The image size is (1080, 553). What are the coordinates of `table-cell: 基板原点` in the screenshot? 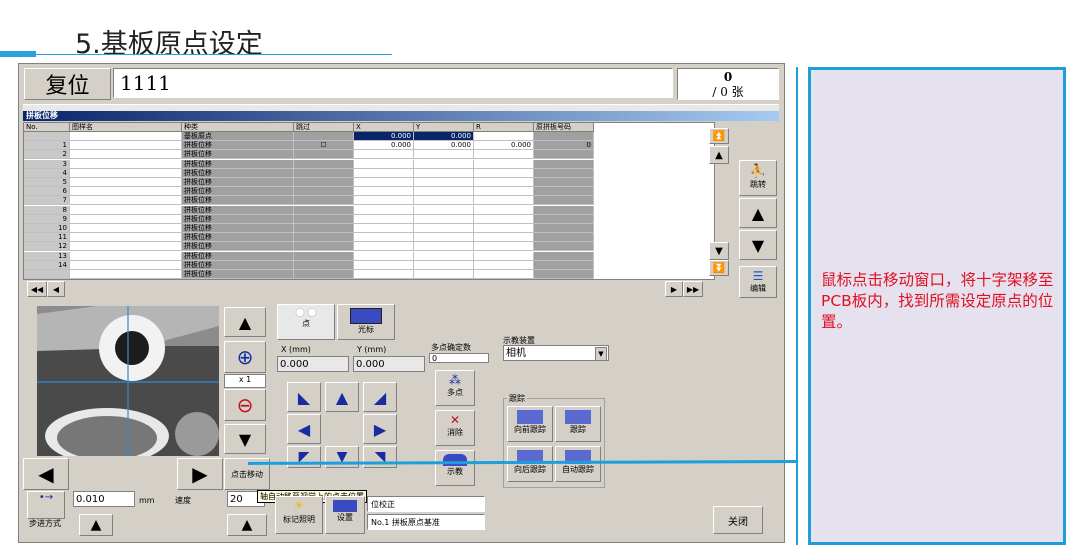 It's located at (238, 136).